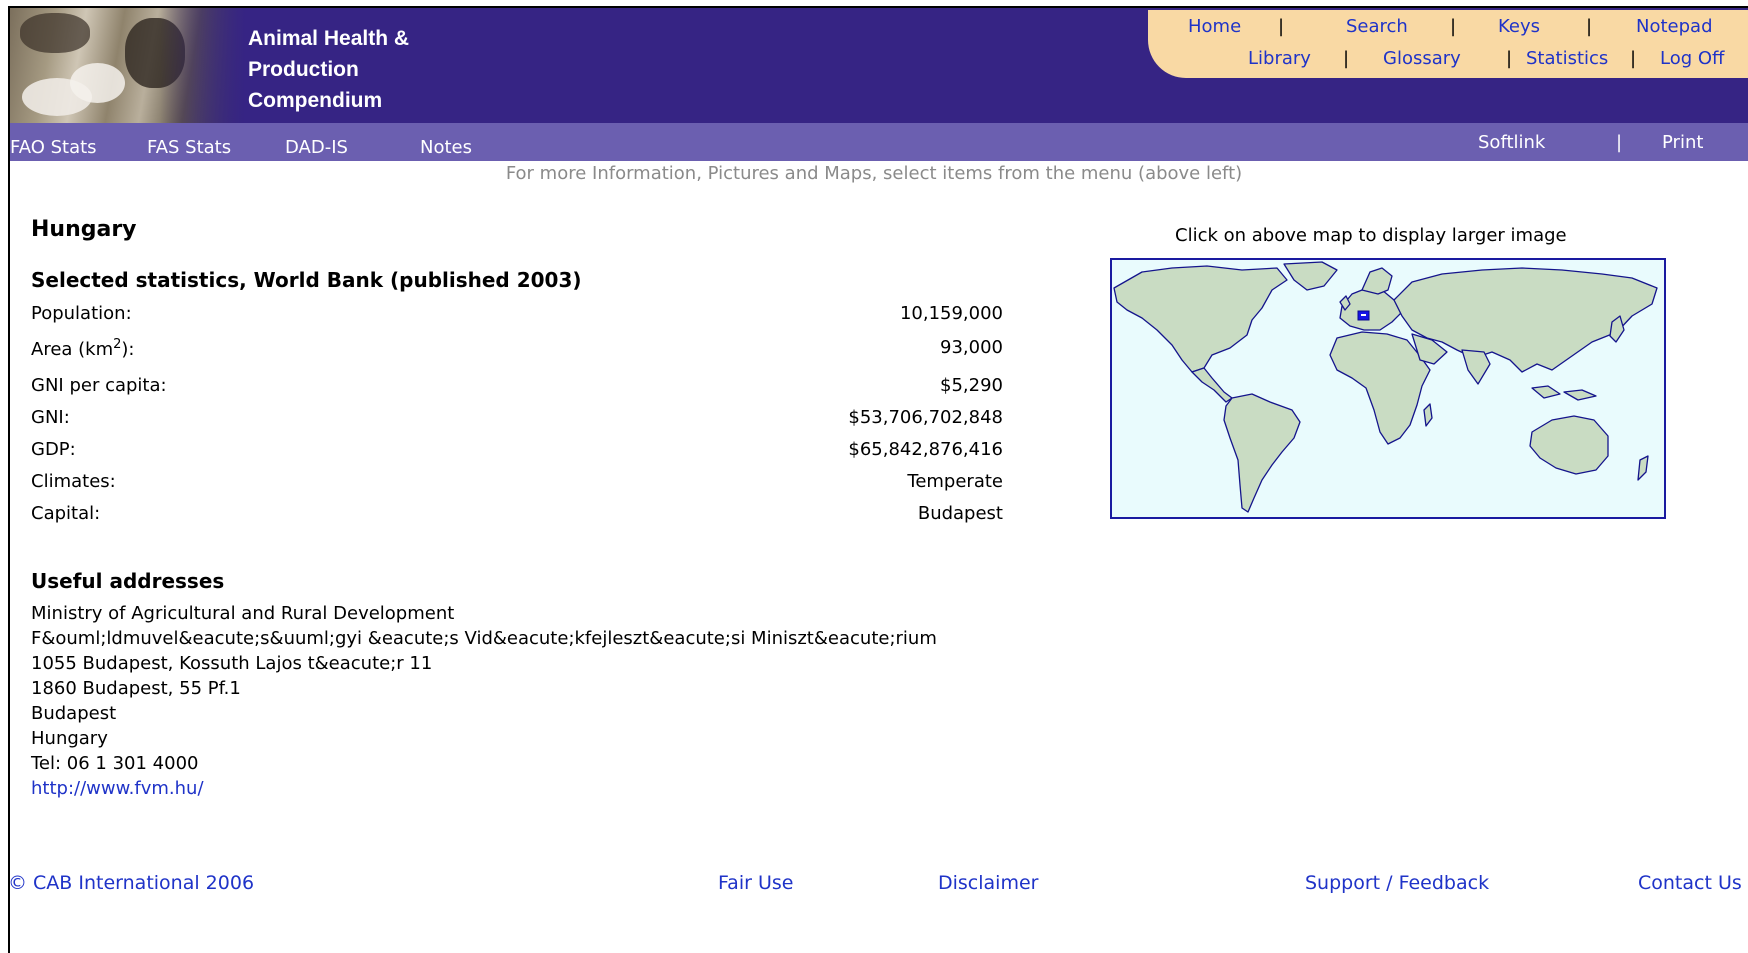  What do you see at coordinates (960, 513) in the screenshot?
I see `stat-value: Budapest` at bounding box center [960, 513].